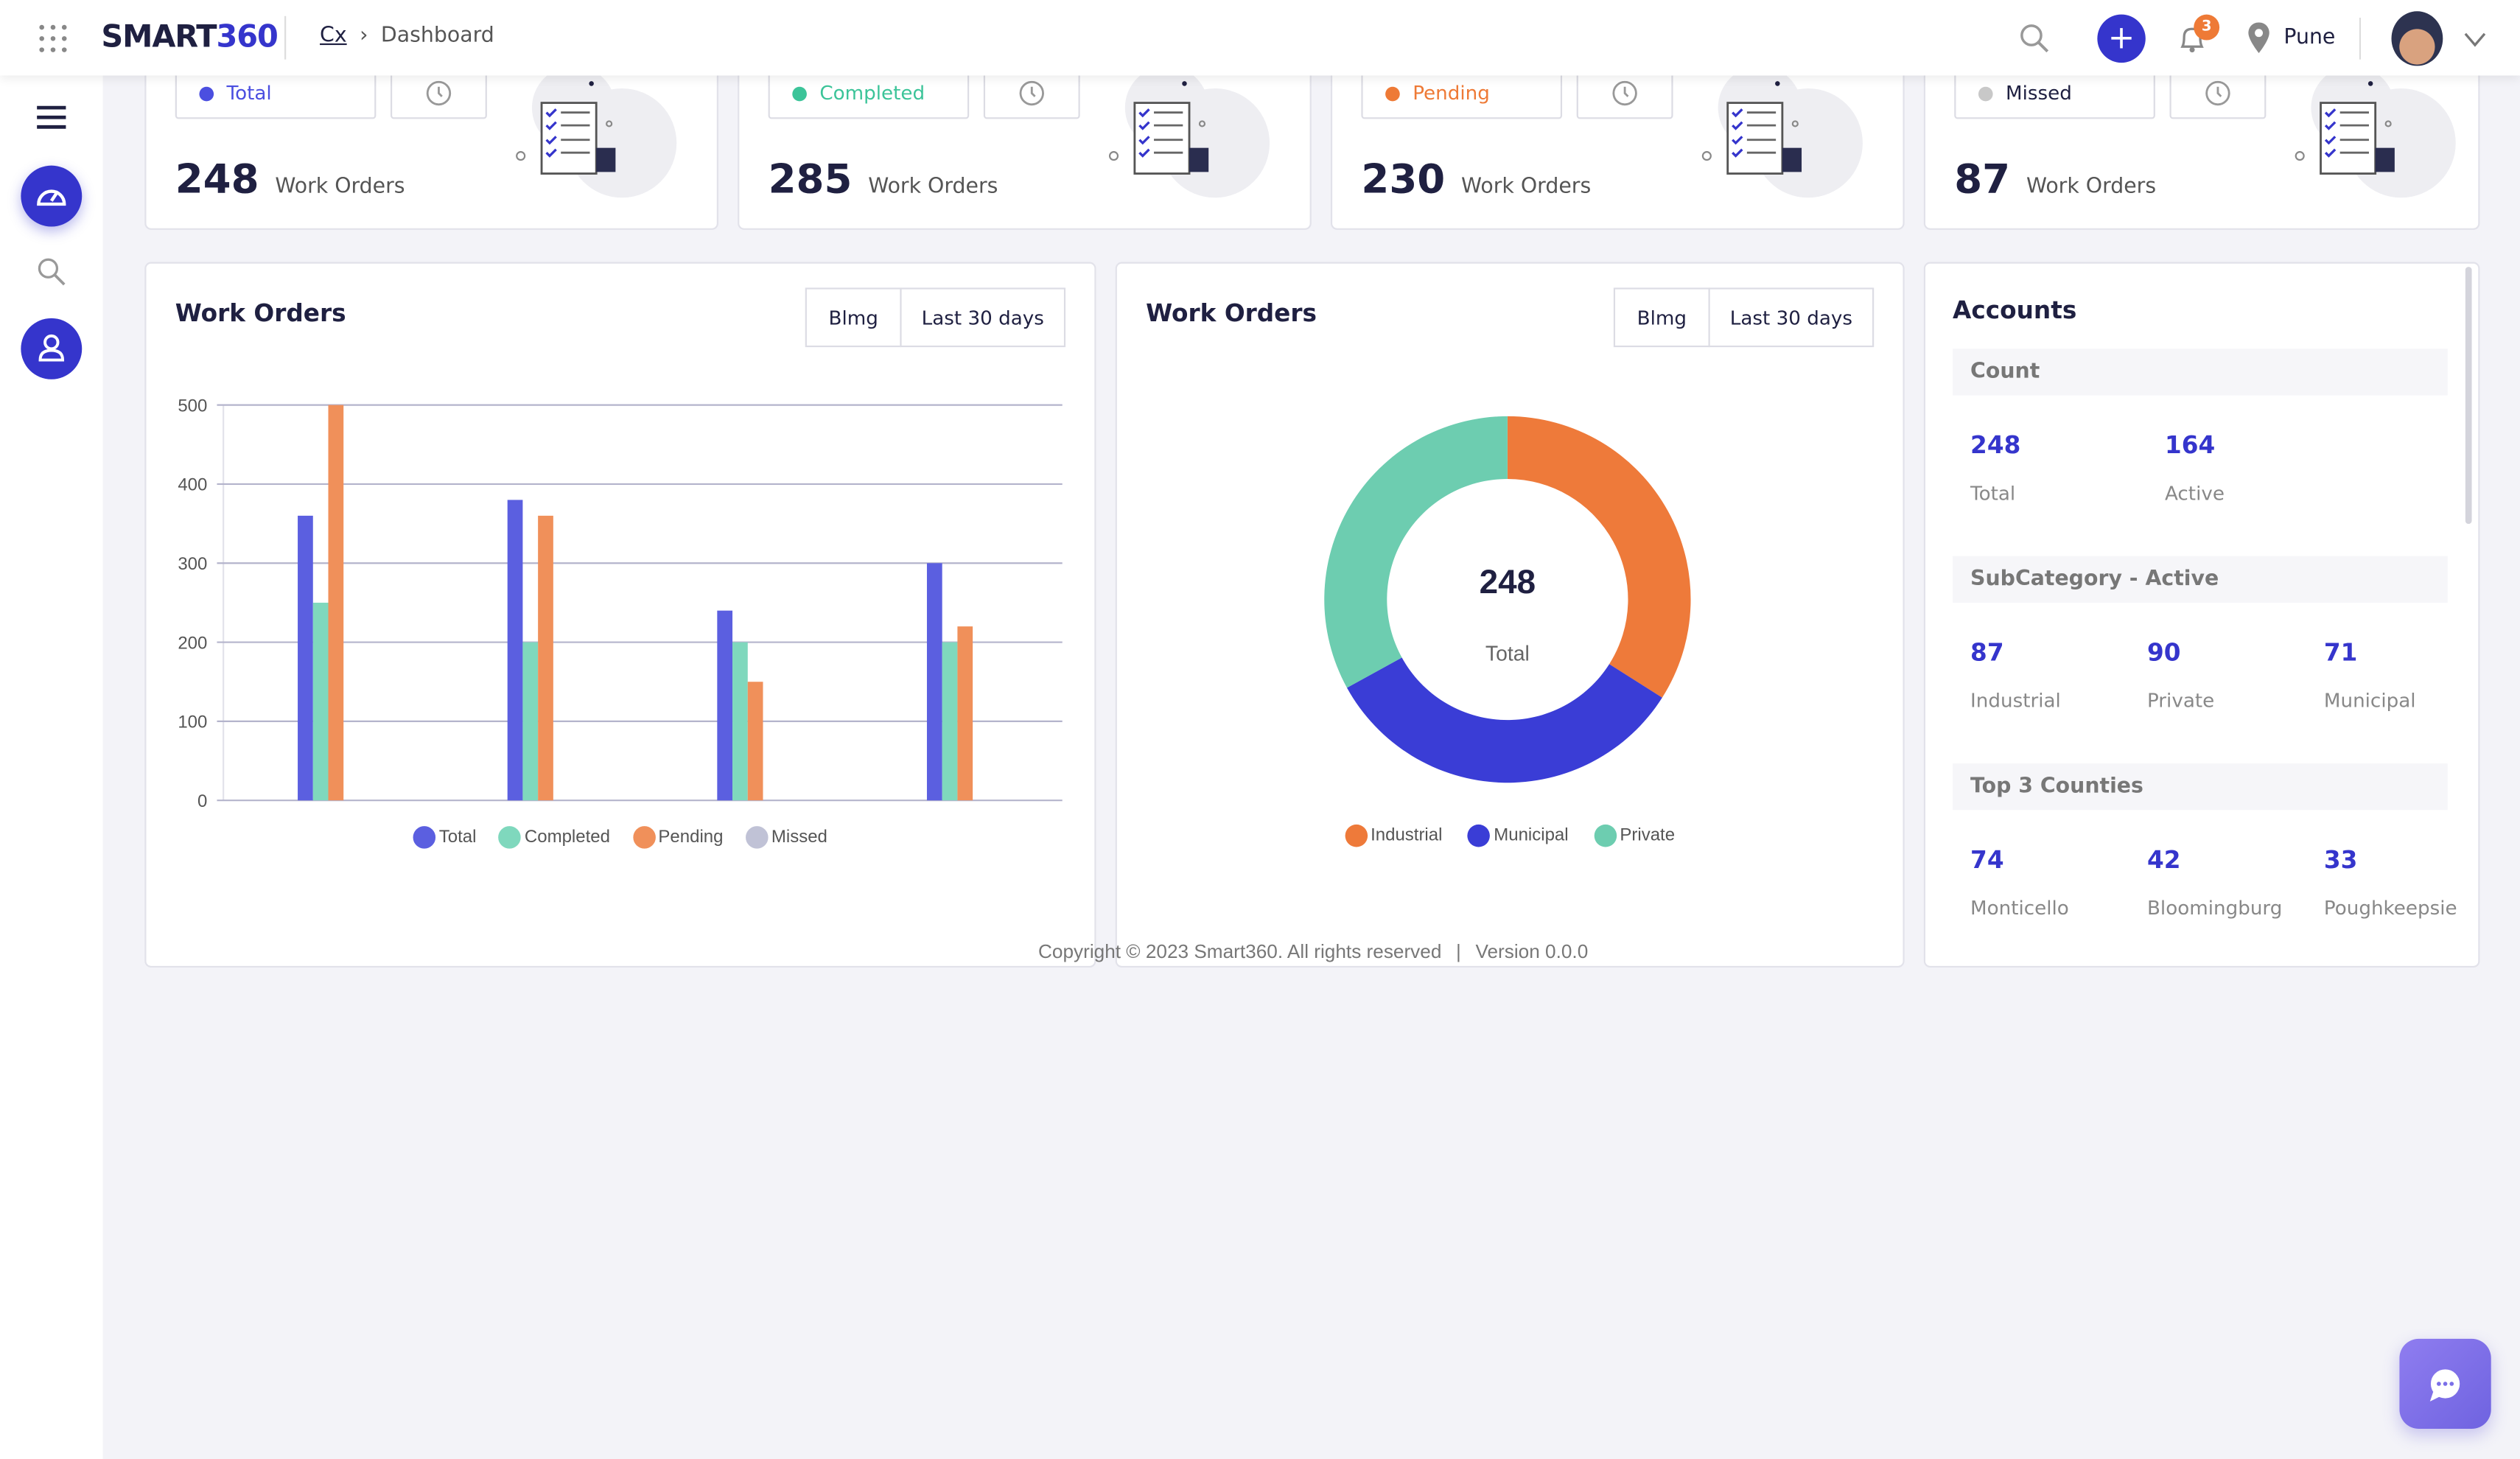 The width and height of the screenshot is (2520, 1459). What do you see at coordinates (567, 837) in the screenshot?
I see `legend-label: Completed` at bounding box center [567, 837].